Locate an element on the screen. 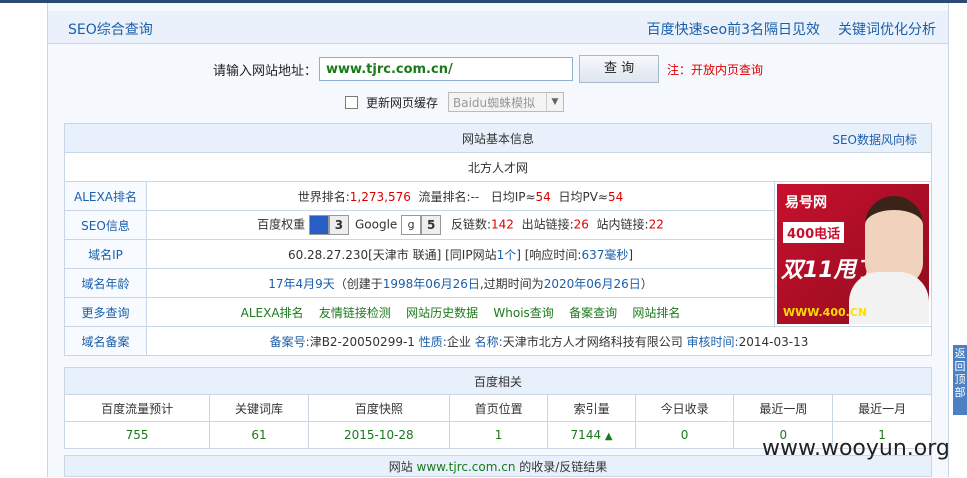  more-label: 更多查询 is located at coordinates (105, 312).